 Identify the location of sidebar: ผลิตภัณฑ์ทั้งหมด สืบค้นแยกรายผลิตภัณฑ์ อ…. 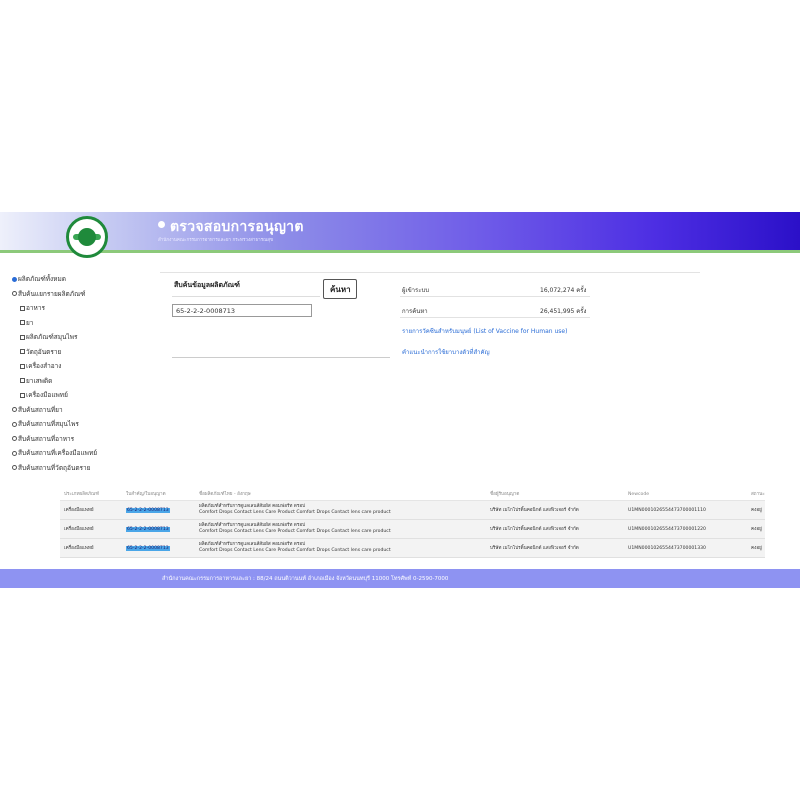
(54, 373).